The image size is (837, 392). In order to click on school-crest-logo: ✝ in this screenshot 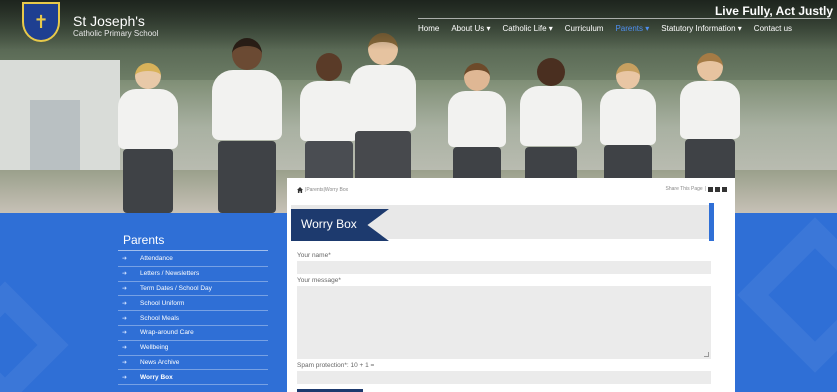, I will do `click(41, 22)`.